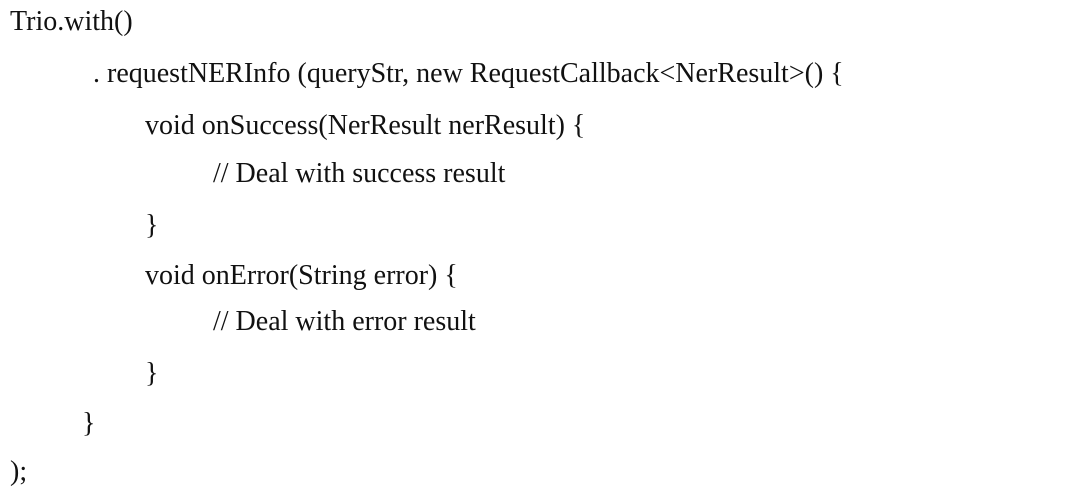  I want to click on code-line-on-success: void onSuccess(NerResult nerResult) {, so click(365, 125).